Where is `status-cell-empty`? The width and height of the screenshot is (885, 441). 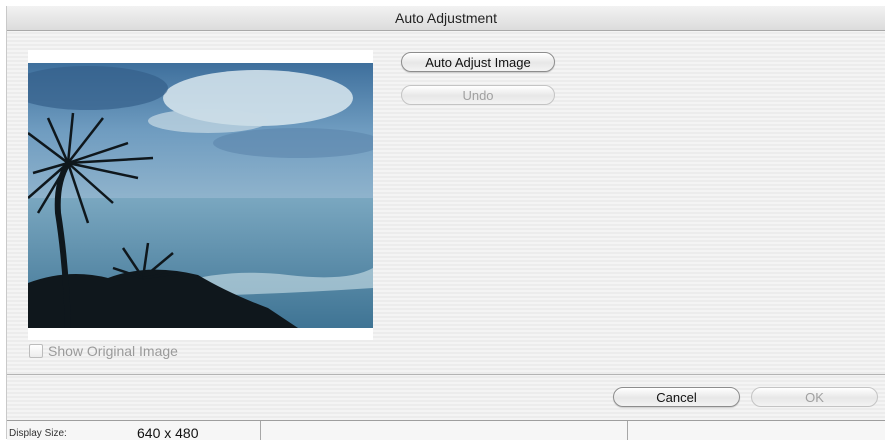
status-cell-empty is located at coordinates (444, 430).